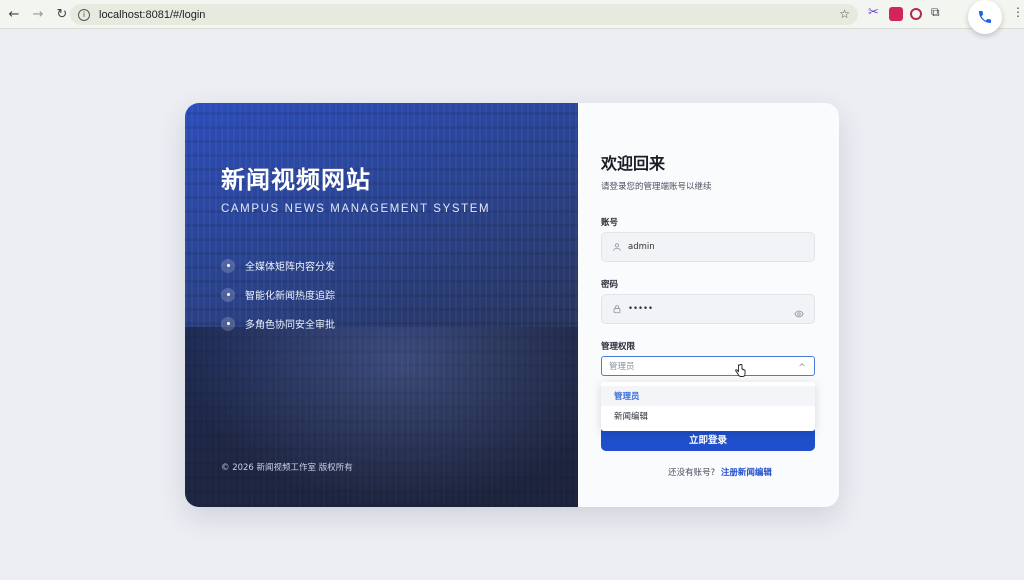 This screenshot has height=580, width=1024. Describe the element at coordinates (656, 187) in the screenshot. I see `page-subtitle: 请登录您的管理端账号以继续` at that location.